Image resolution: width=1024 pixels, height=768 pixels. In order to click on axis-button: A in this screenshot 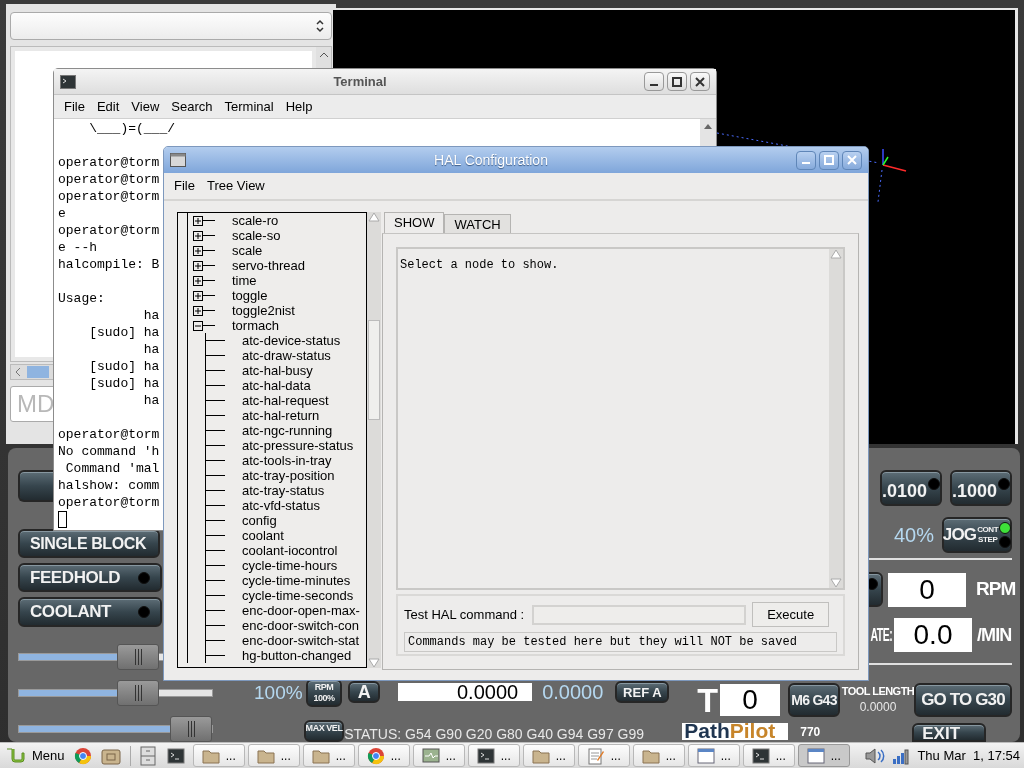, I will do `click(364, 692)`.